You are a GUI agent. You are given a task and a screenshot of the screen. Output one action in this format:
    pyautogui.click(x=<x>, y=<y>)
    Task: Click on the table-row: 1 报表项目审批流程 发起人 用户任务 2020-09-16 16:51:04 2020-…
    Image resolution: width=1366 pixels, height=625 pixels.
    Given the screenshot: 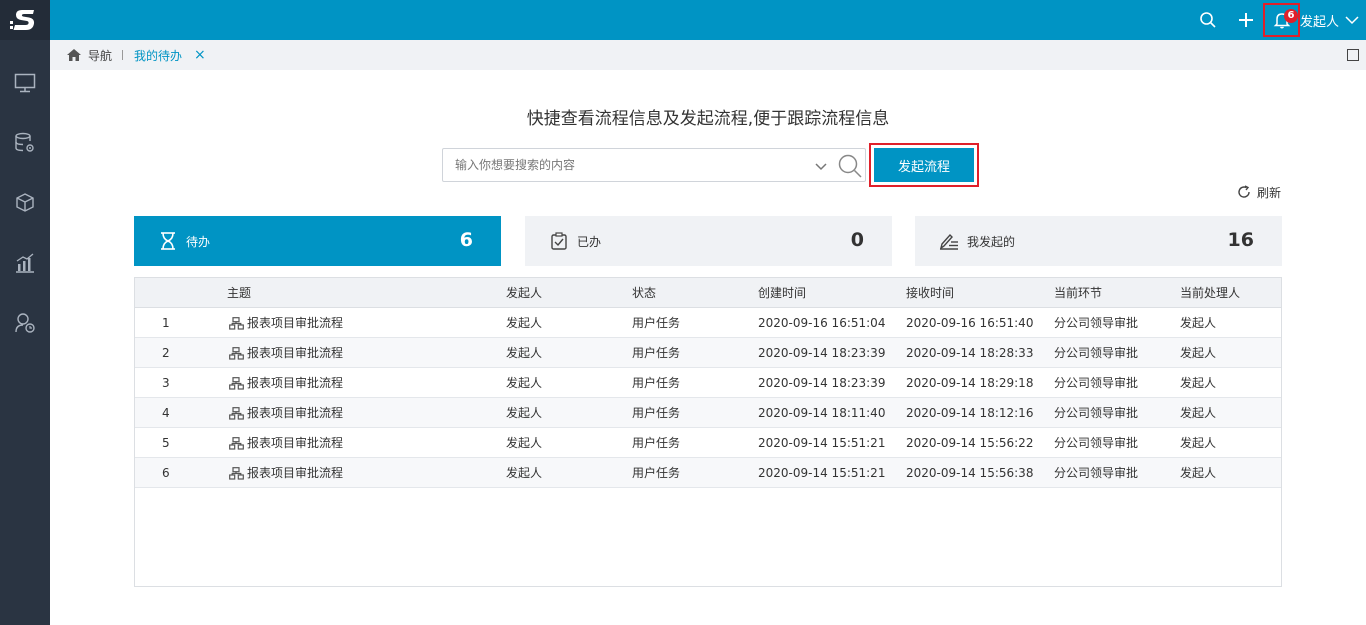 What is the action you would take?
    pyautogui.click(x=708, y=323)
    